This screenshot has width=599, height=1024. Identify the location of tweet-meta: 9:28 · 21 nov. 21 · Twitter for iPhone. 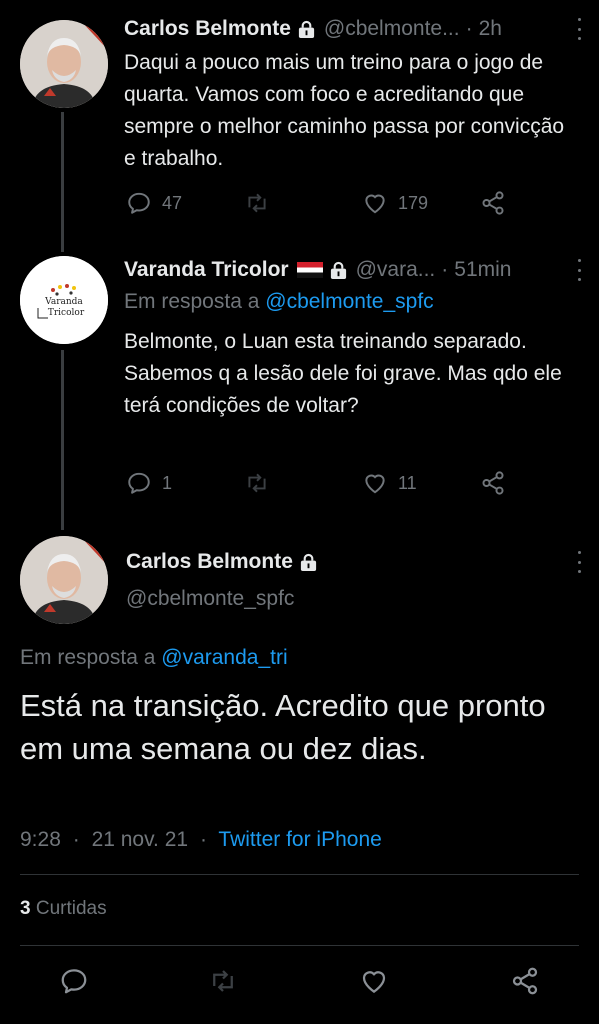
(201, 840).